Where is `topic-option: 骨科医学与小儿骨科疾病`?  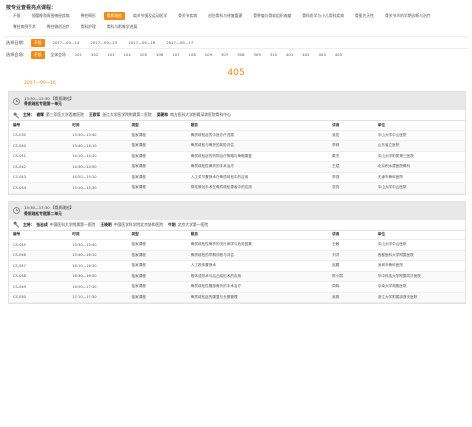
topic-option: 骨科医学与小儿骨科疾病 is located at coordinates (323, 16).